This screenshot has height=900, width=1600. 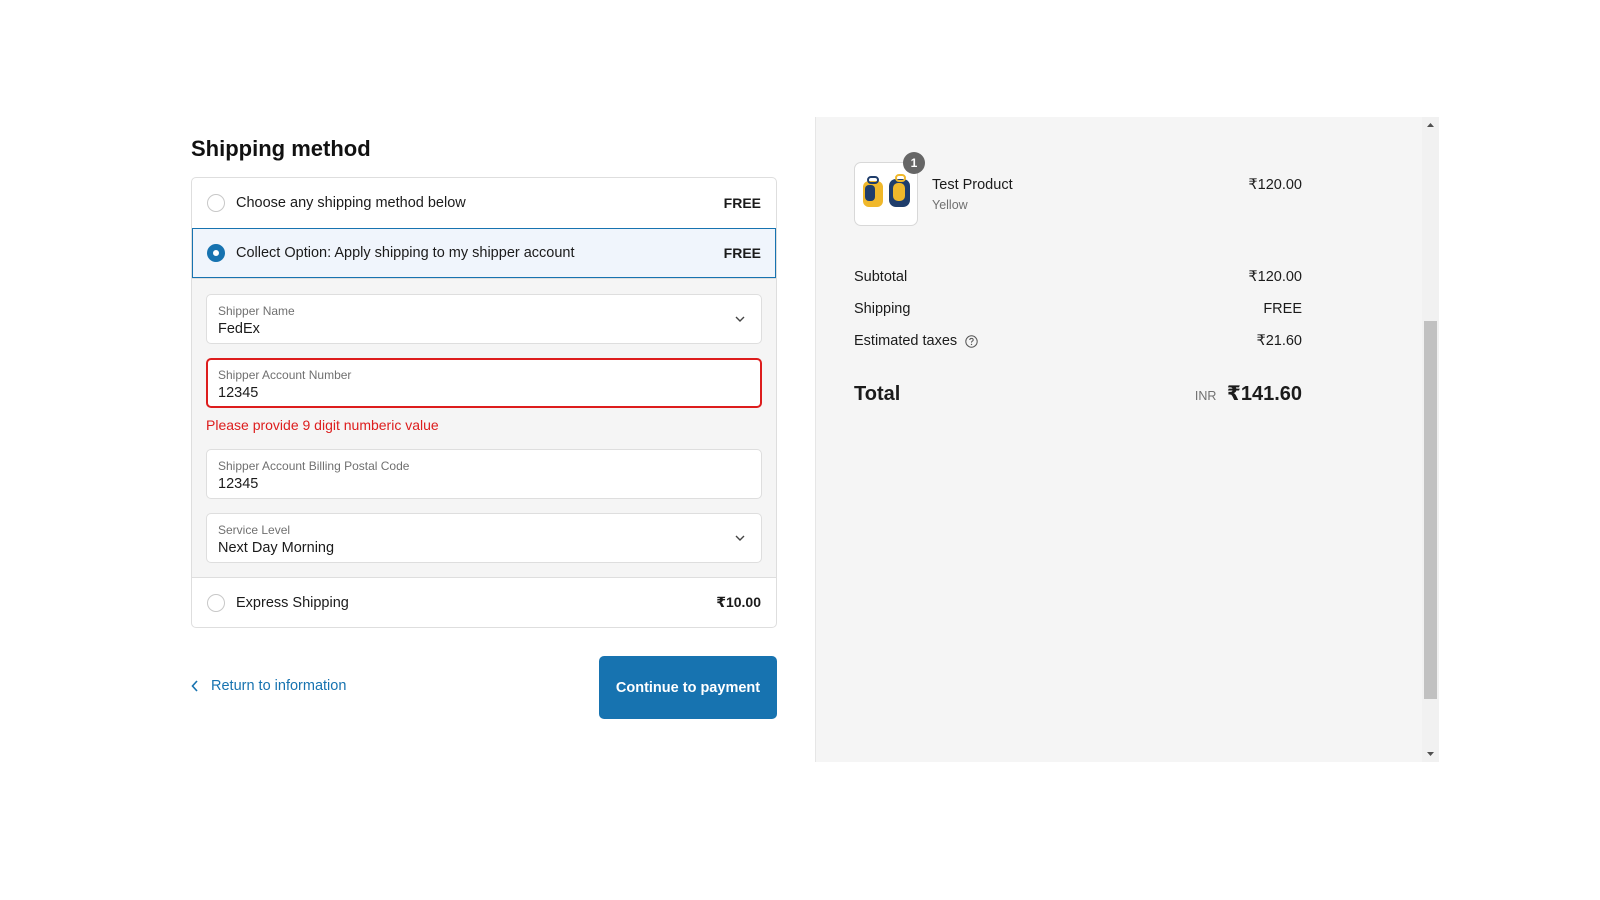 I want to click on summary-scrollbar, so click(x=1430, y=439).